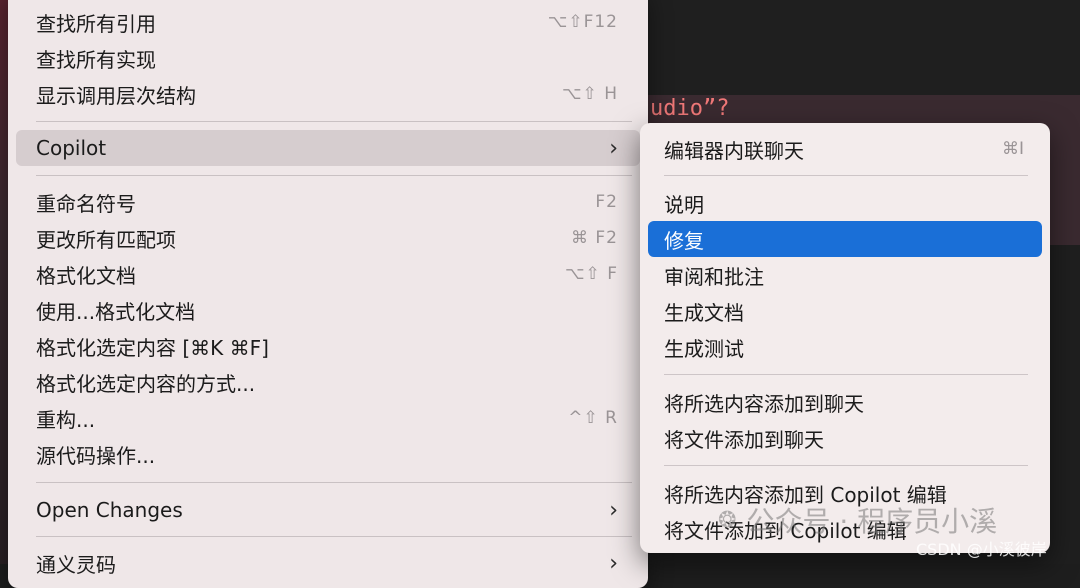 Image resolution: width=1080 pixels, height=588 pixels. Describe the element at coordinates (582, 22) in the screenshot. I see `menu-item-shortcut: ⌥⇧F12` at that location.